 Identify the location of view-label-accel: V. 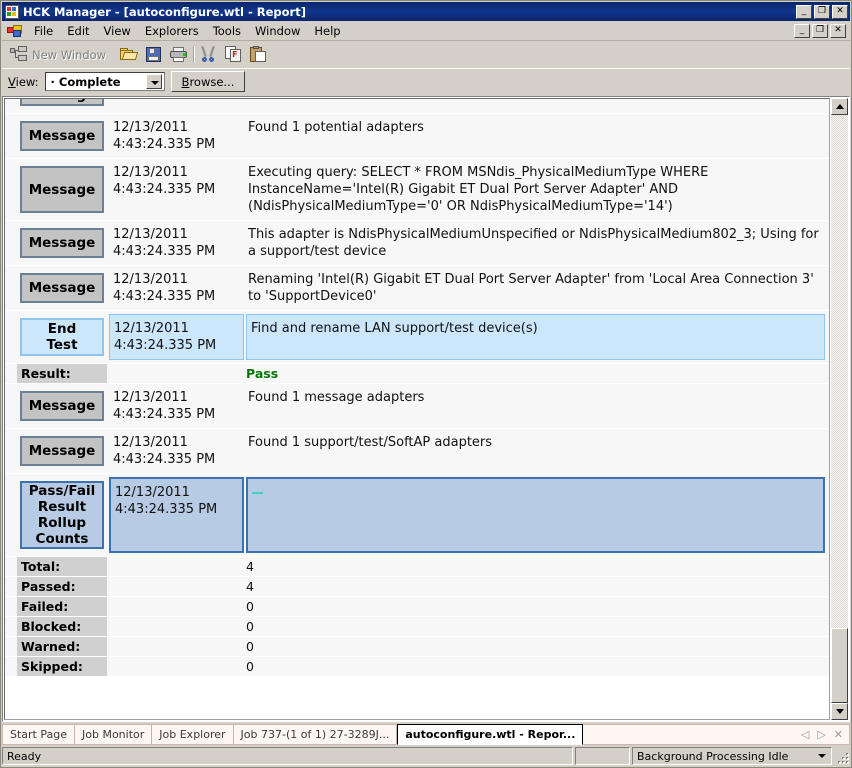
(12, 81).